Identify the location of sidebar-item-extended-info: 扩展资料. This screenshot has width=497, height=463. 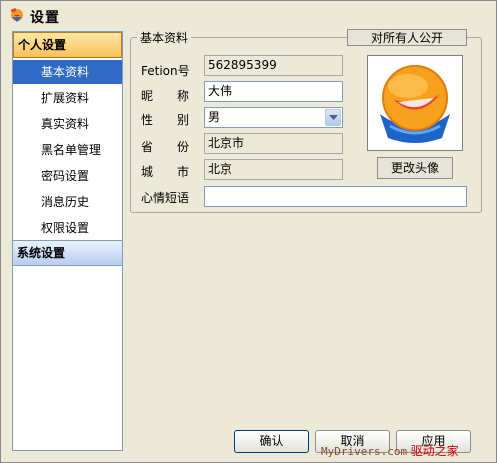
(67, 98).